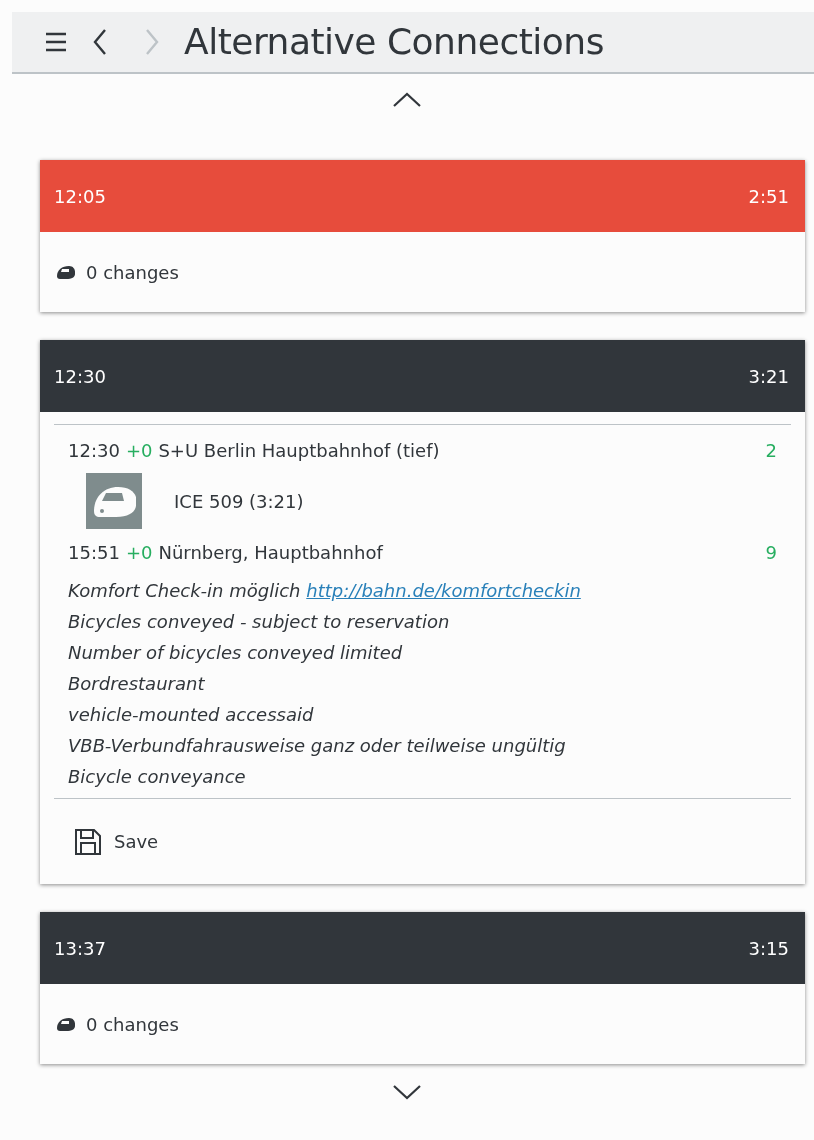 Image resolution: width=814 pixels, height=1140 pixels. I want to click on note-text: Bicycles conveyed - subject to reservation, so click(259, 622).